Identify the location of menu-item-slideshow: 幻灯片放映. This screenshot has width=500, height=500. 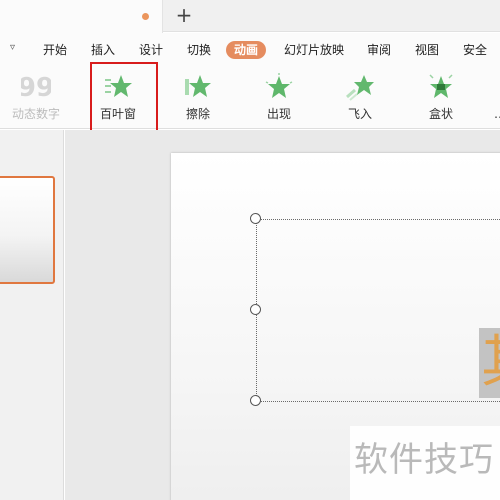
(314, 50).